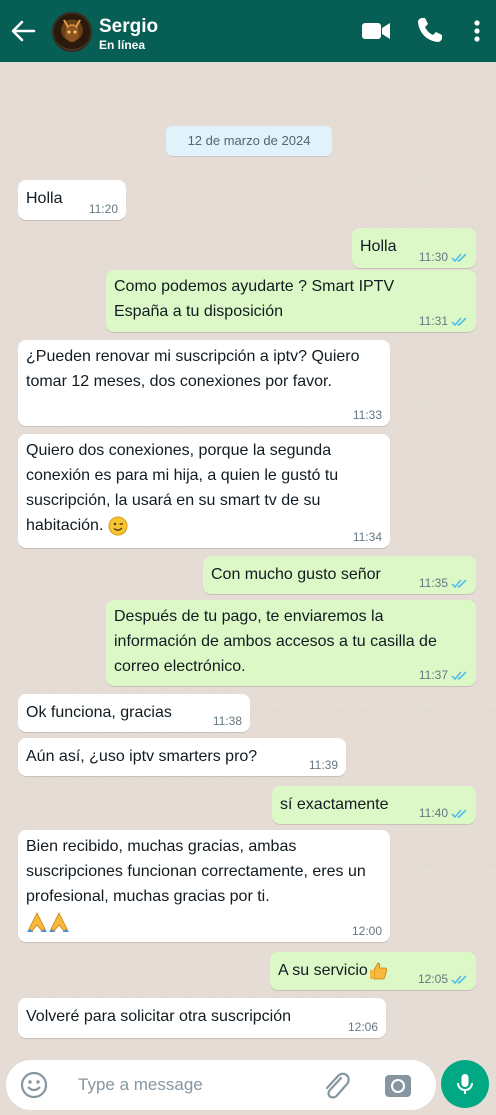 This screenshot has height=1115, width=496. I want to click on back-arrow-icon, so click(23, 31).